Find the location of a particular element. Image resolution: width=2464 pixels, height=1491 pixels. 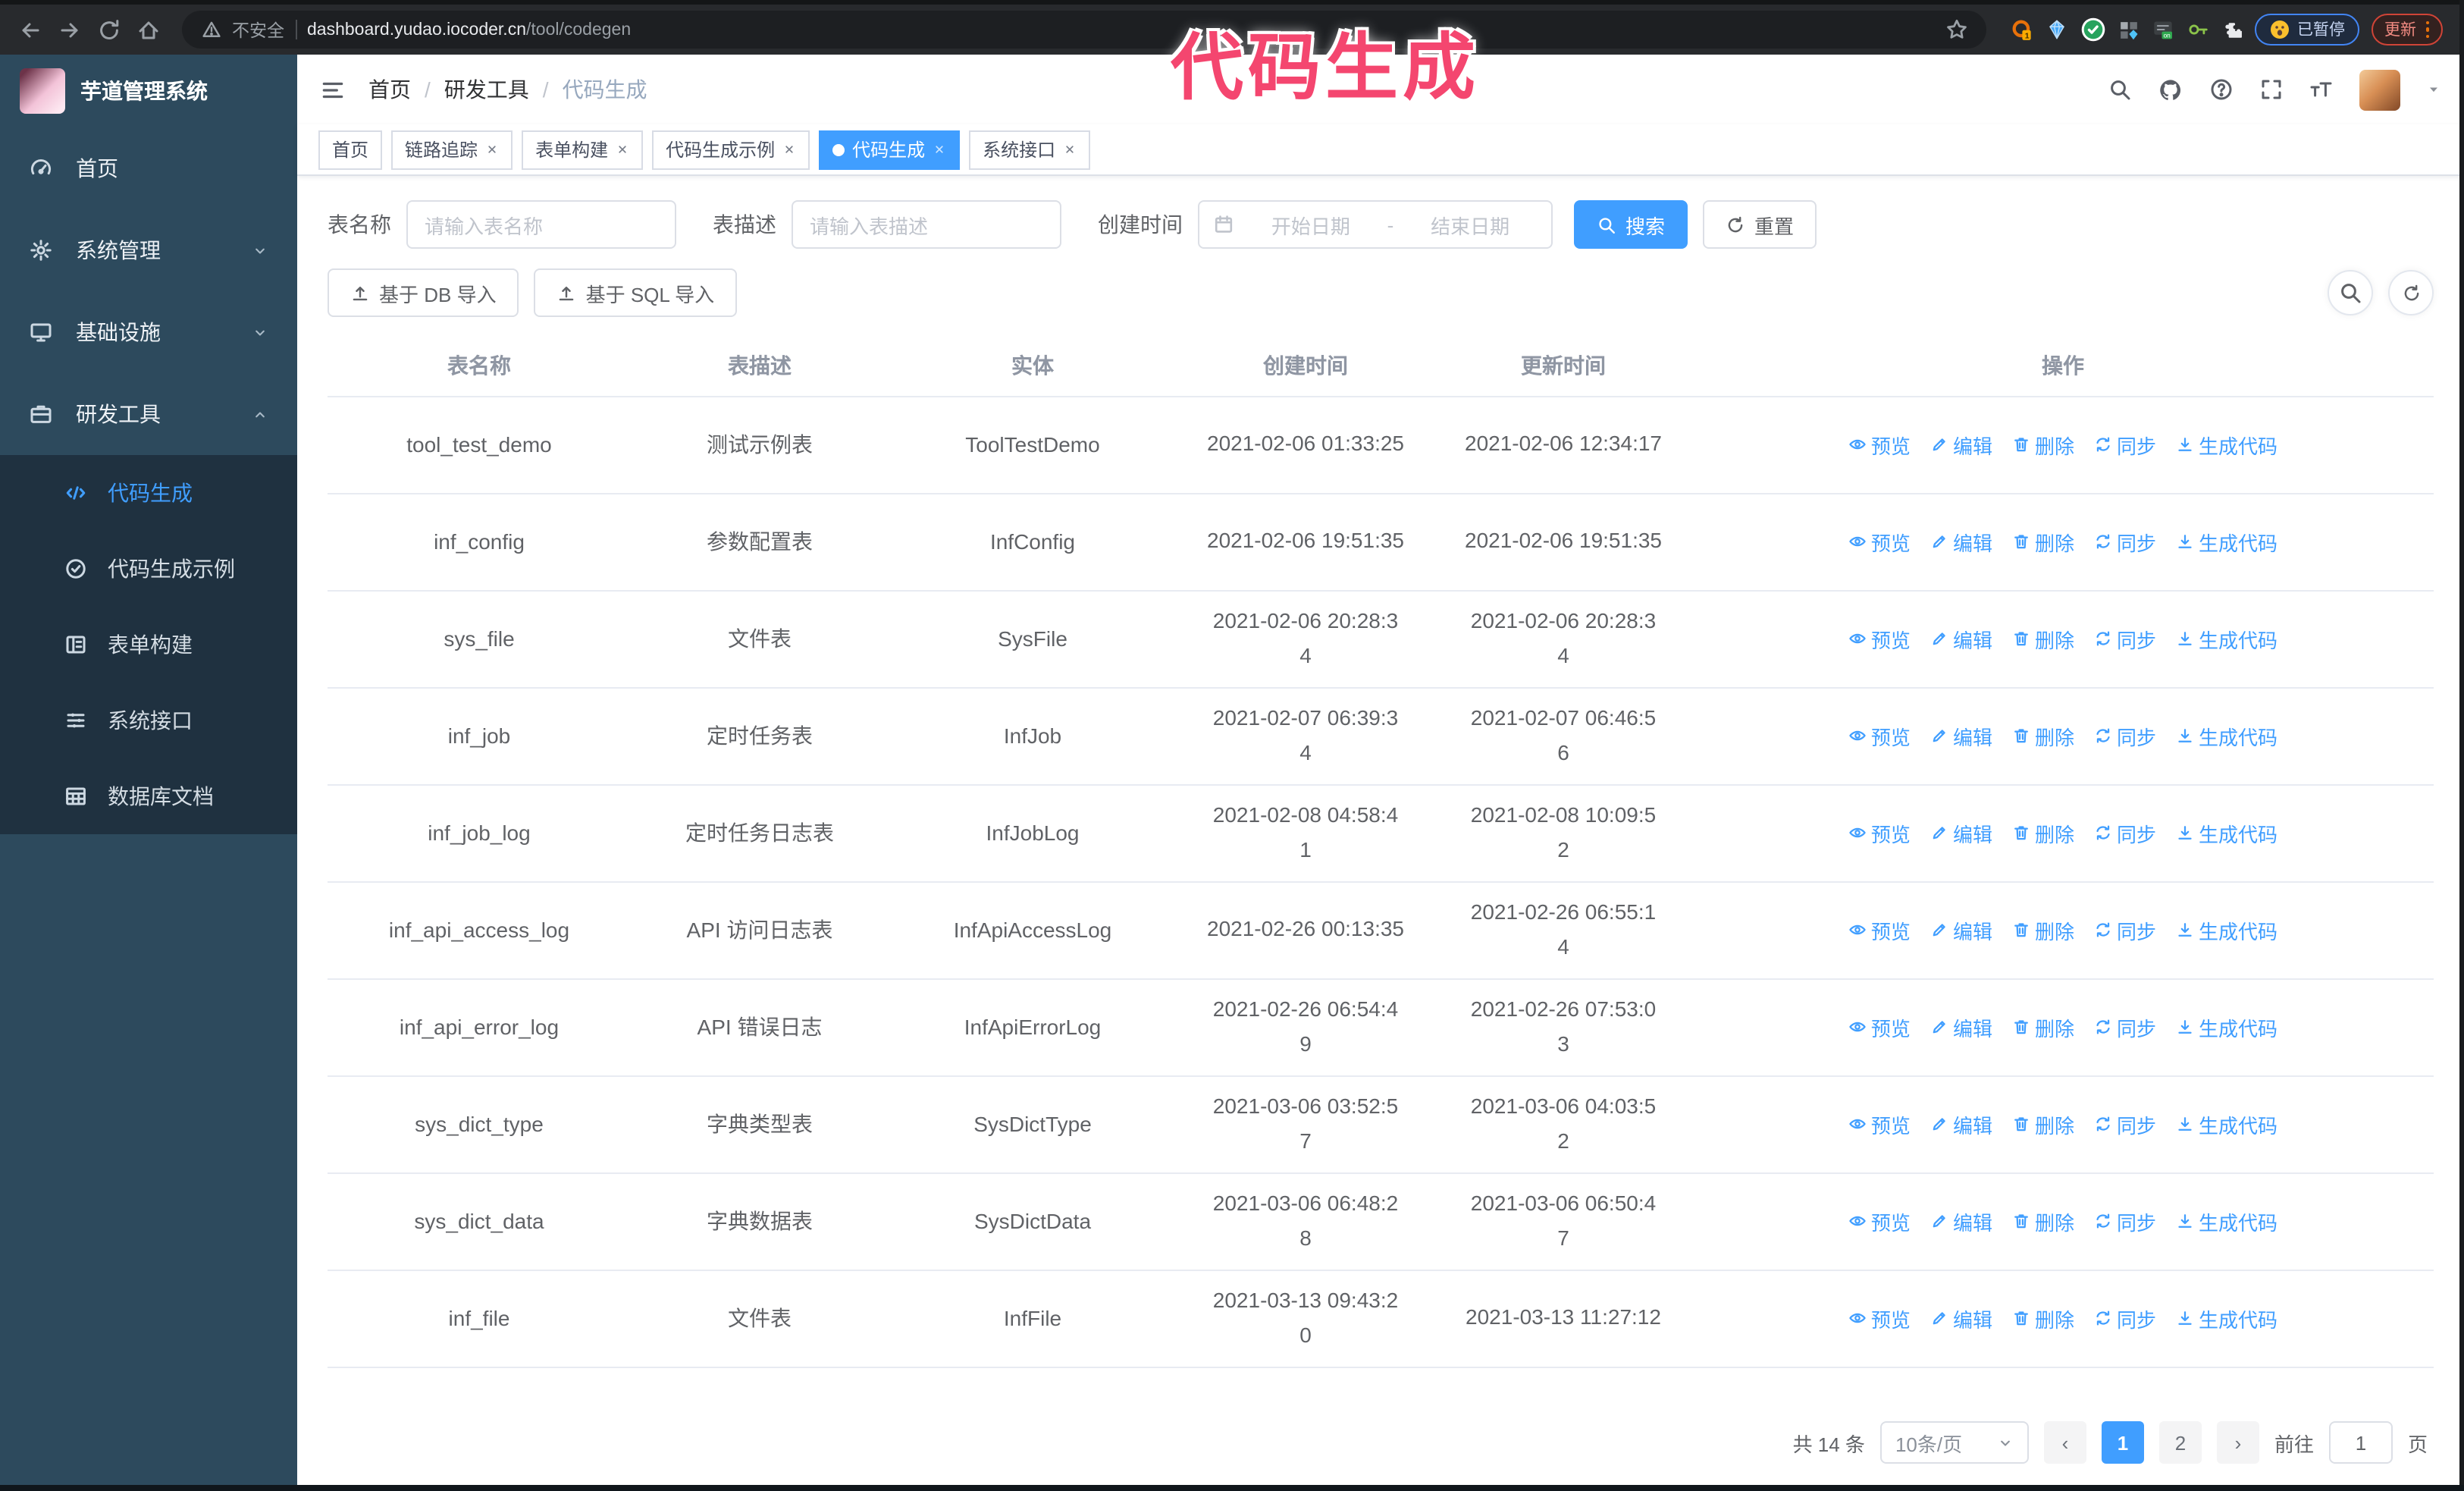

breadcrumb-item-0: 首页 is located at coordinates (390, 89).